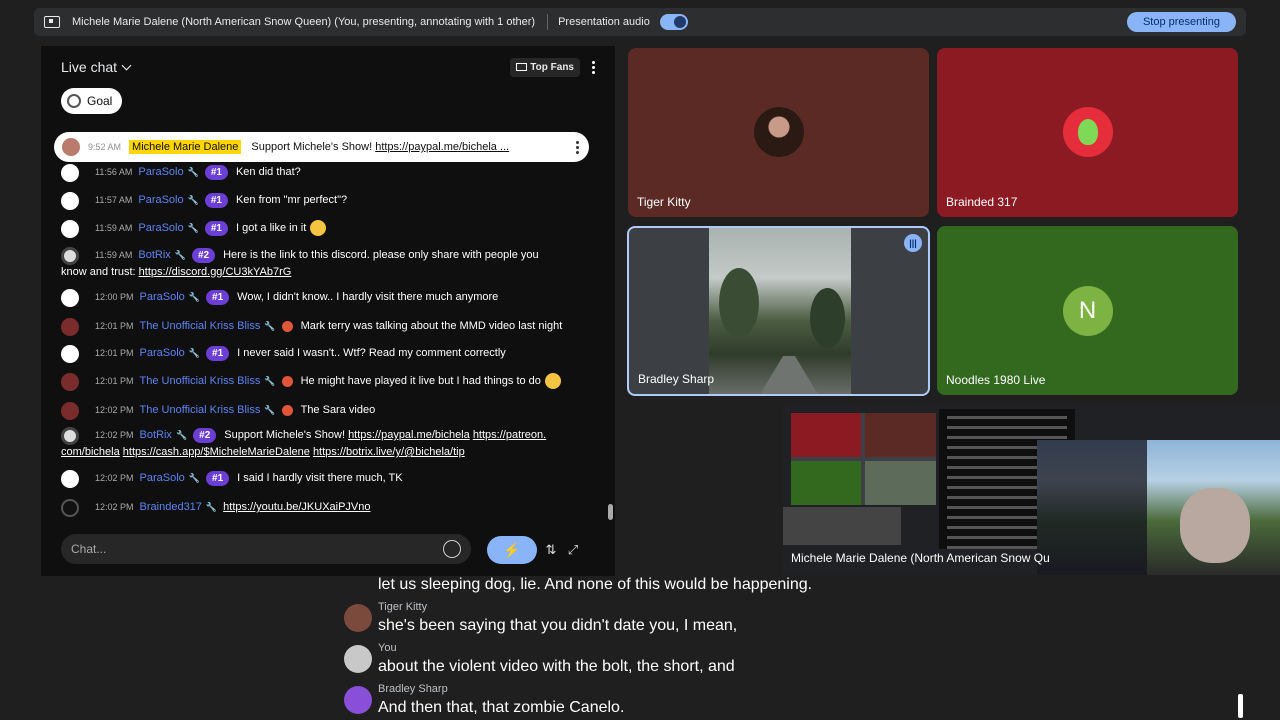 The height and width of the screenshot is (720, 1280). I want to click on pinned-more-icon, so click(577, 147).